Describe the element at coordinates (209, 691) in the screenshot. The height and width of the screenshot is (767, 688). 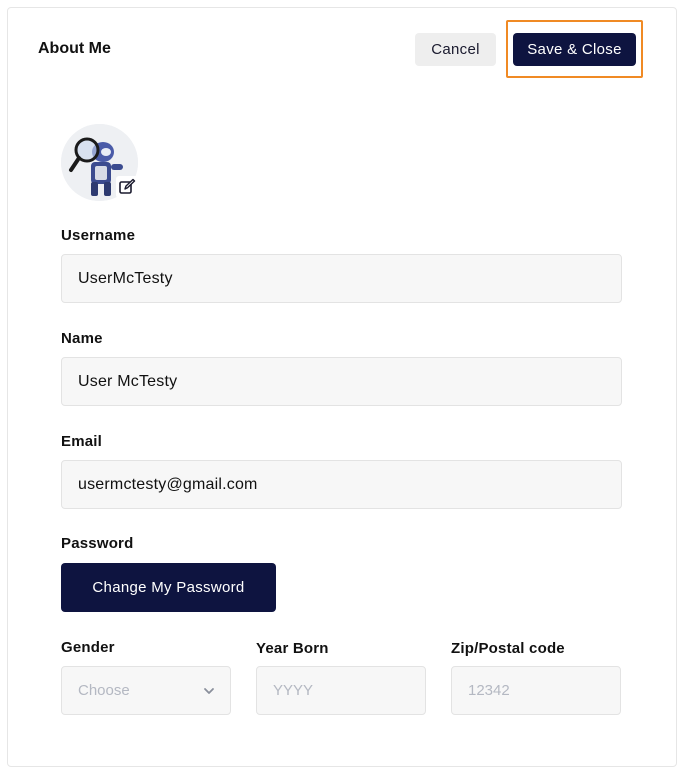
I see `chevron-down-icon` at that location.